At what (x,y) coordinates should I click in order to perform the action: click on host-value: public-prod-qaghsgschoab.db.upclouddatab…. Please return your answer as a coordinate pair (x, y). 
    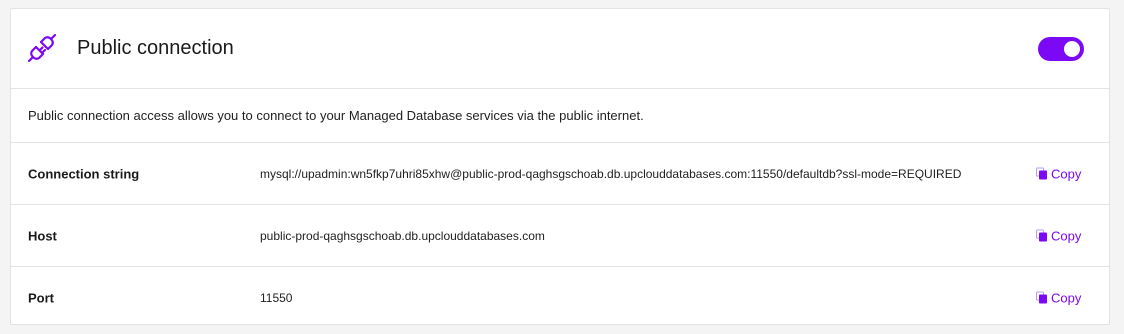
    Looking at the image, I should click on (402, 235).